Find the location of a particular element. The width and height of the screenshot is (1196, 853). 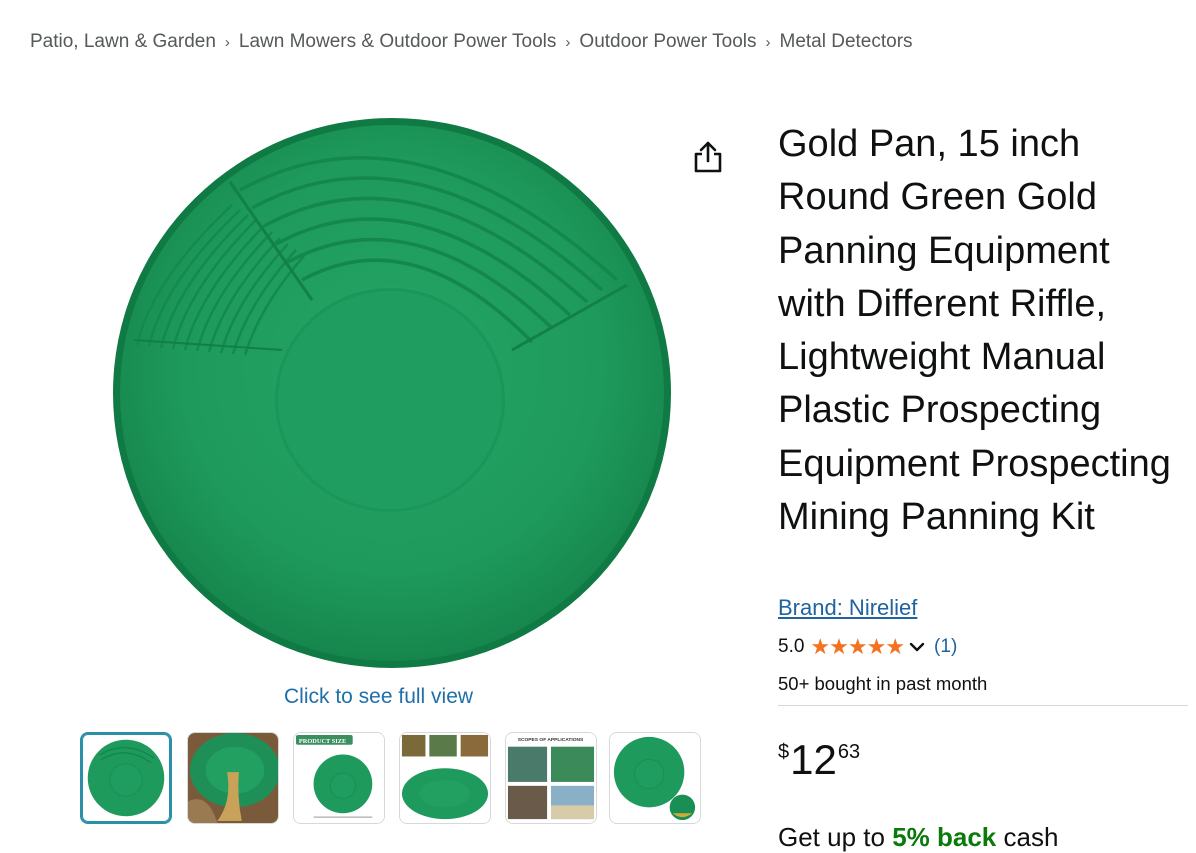

breadcrumb-patio-lawn-garden: Patio, Lawn & Garden is located at coordinates (123, 41).